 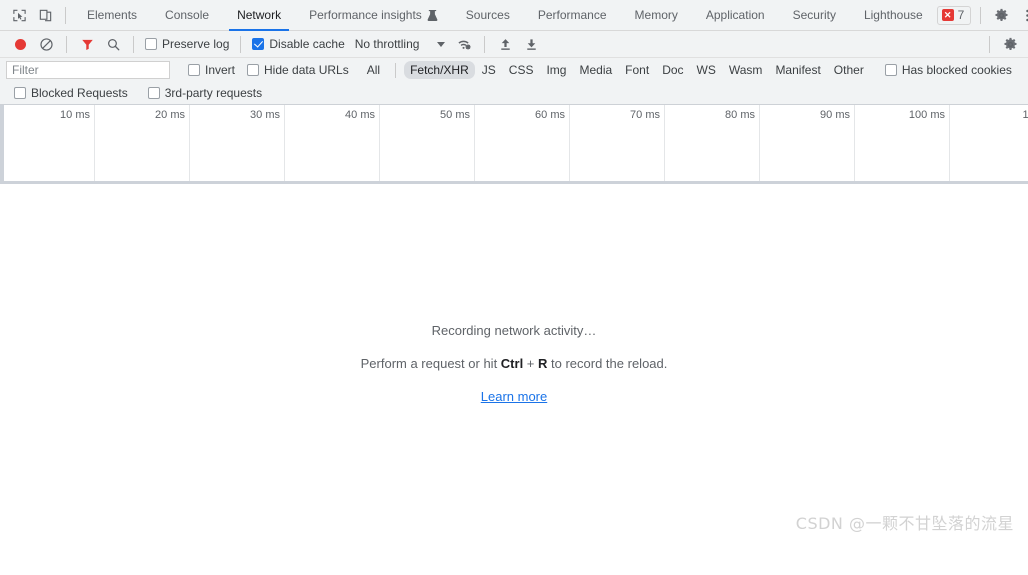 I want to click on tab-memory: Memory, so click(x=656, y=15).